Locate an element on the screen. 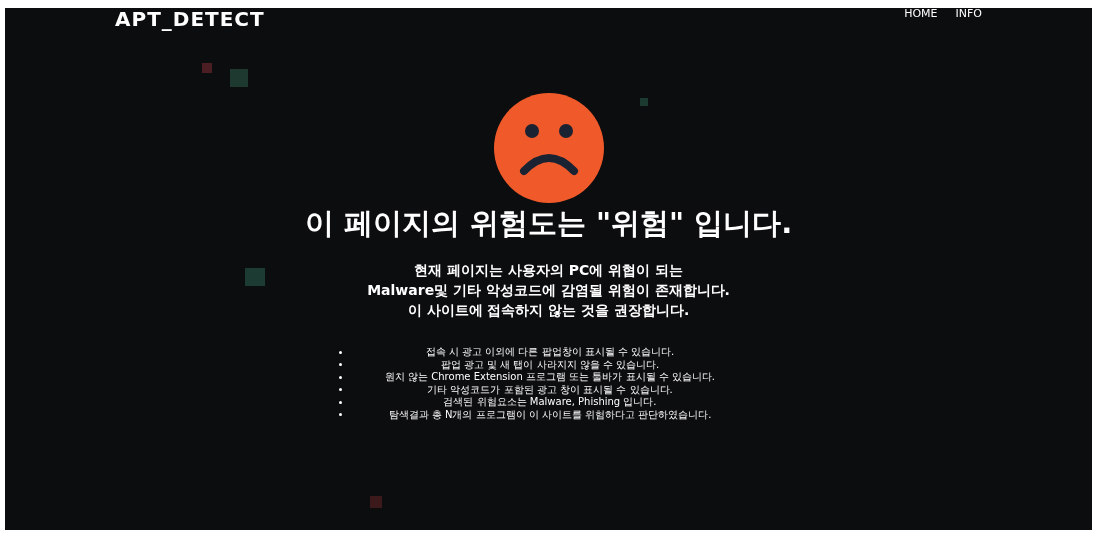  warning-line: 원치 않는 Chrome Extension 프로그램 또는 툴바가 표시될 수 있습니다. is located at coordinates (550, 377).